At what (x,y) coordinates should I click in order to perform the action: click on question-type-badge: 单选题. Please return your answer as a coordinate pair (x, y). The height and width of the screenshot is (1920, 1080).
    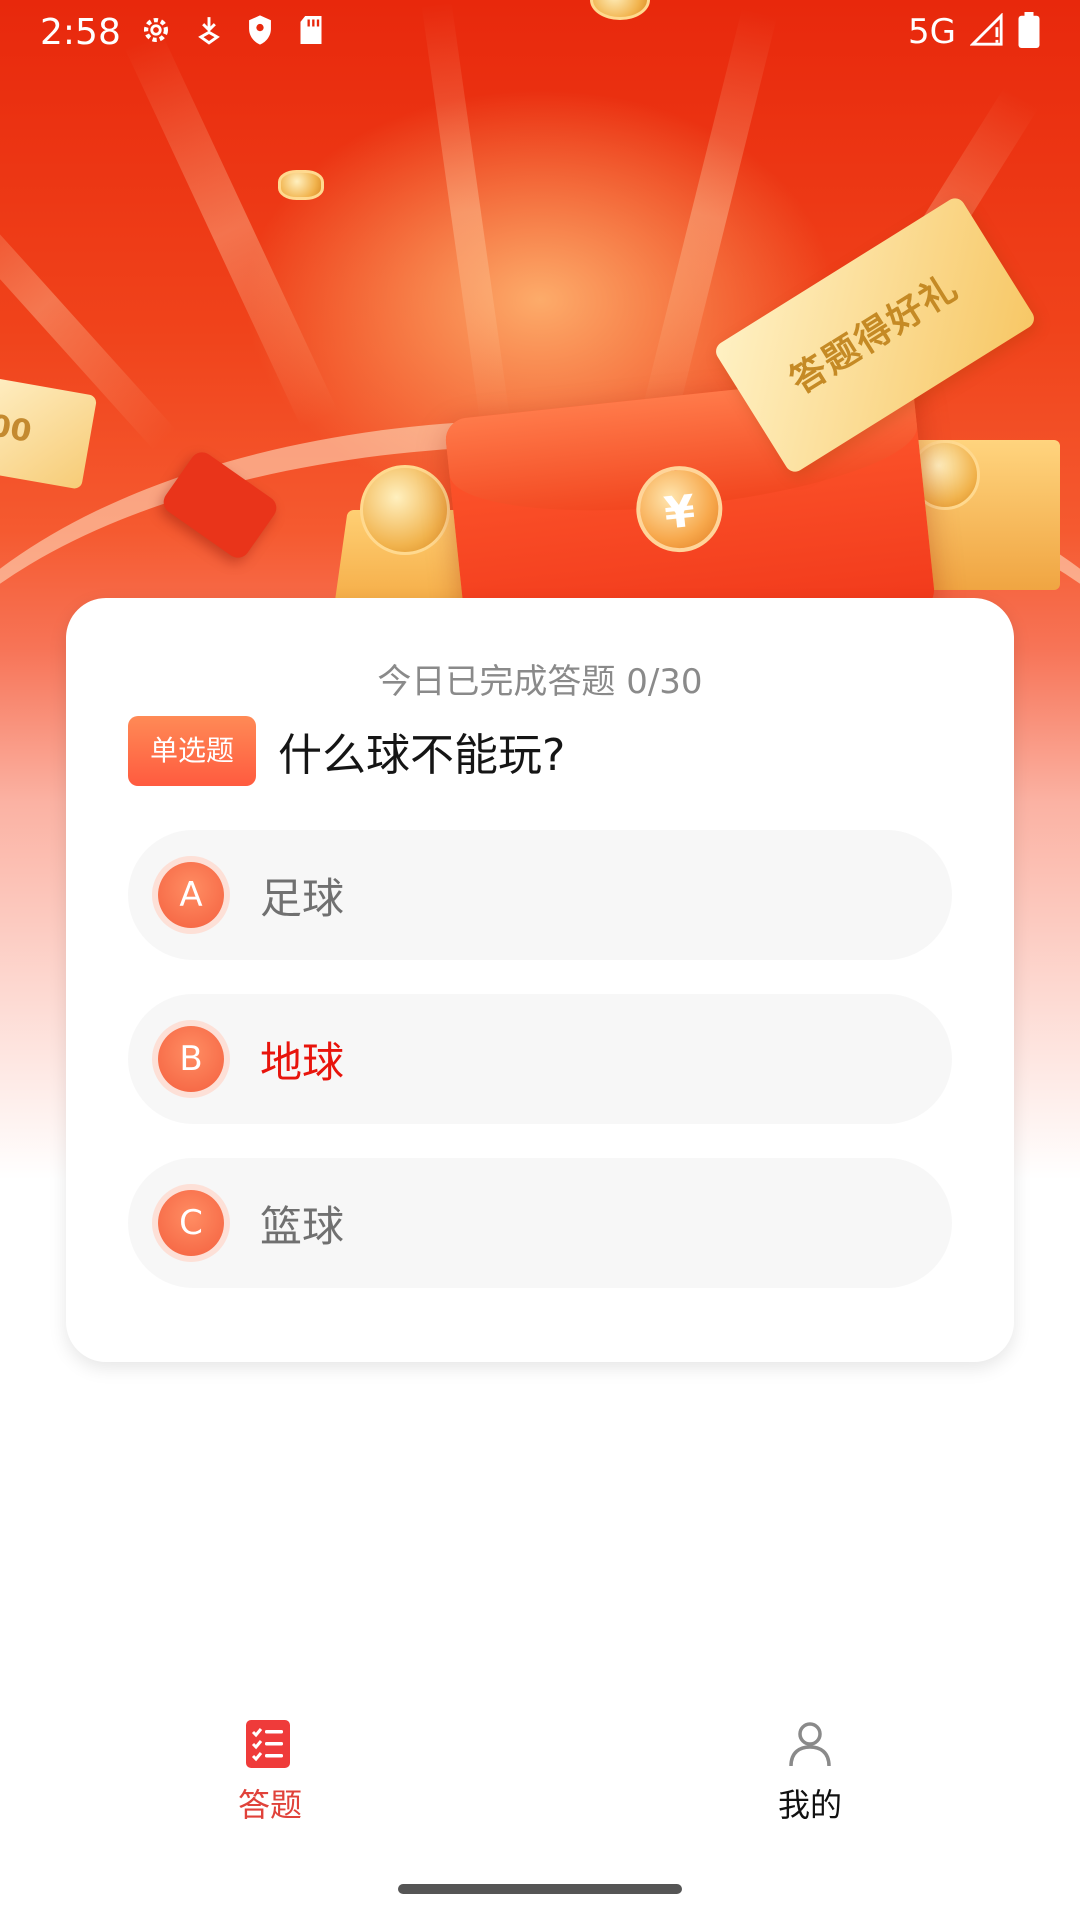
    Looking at the image, I should click on (192, 751).